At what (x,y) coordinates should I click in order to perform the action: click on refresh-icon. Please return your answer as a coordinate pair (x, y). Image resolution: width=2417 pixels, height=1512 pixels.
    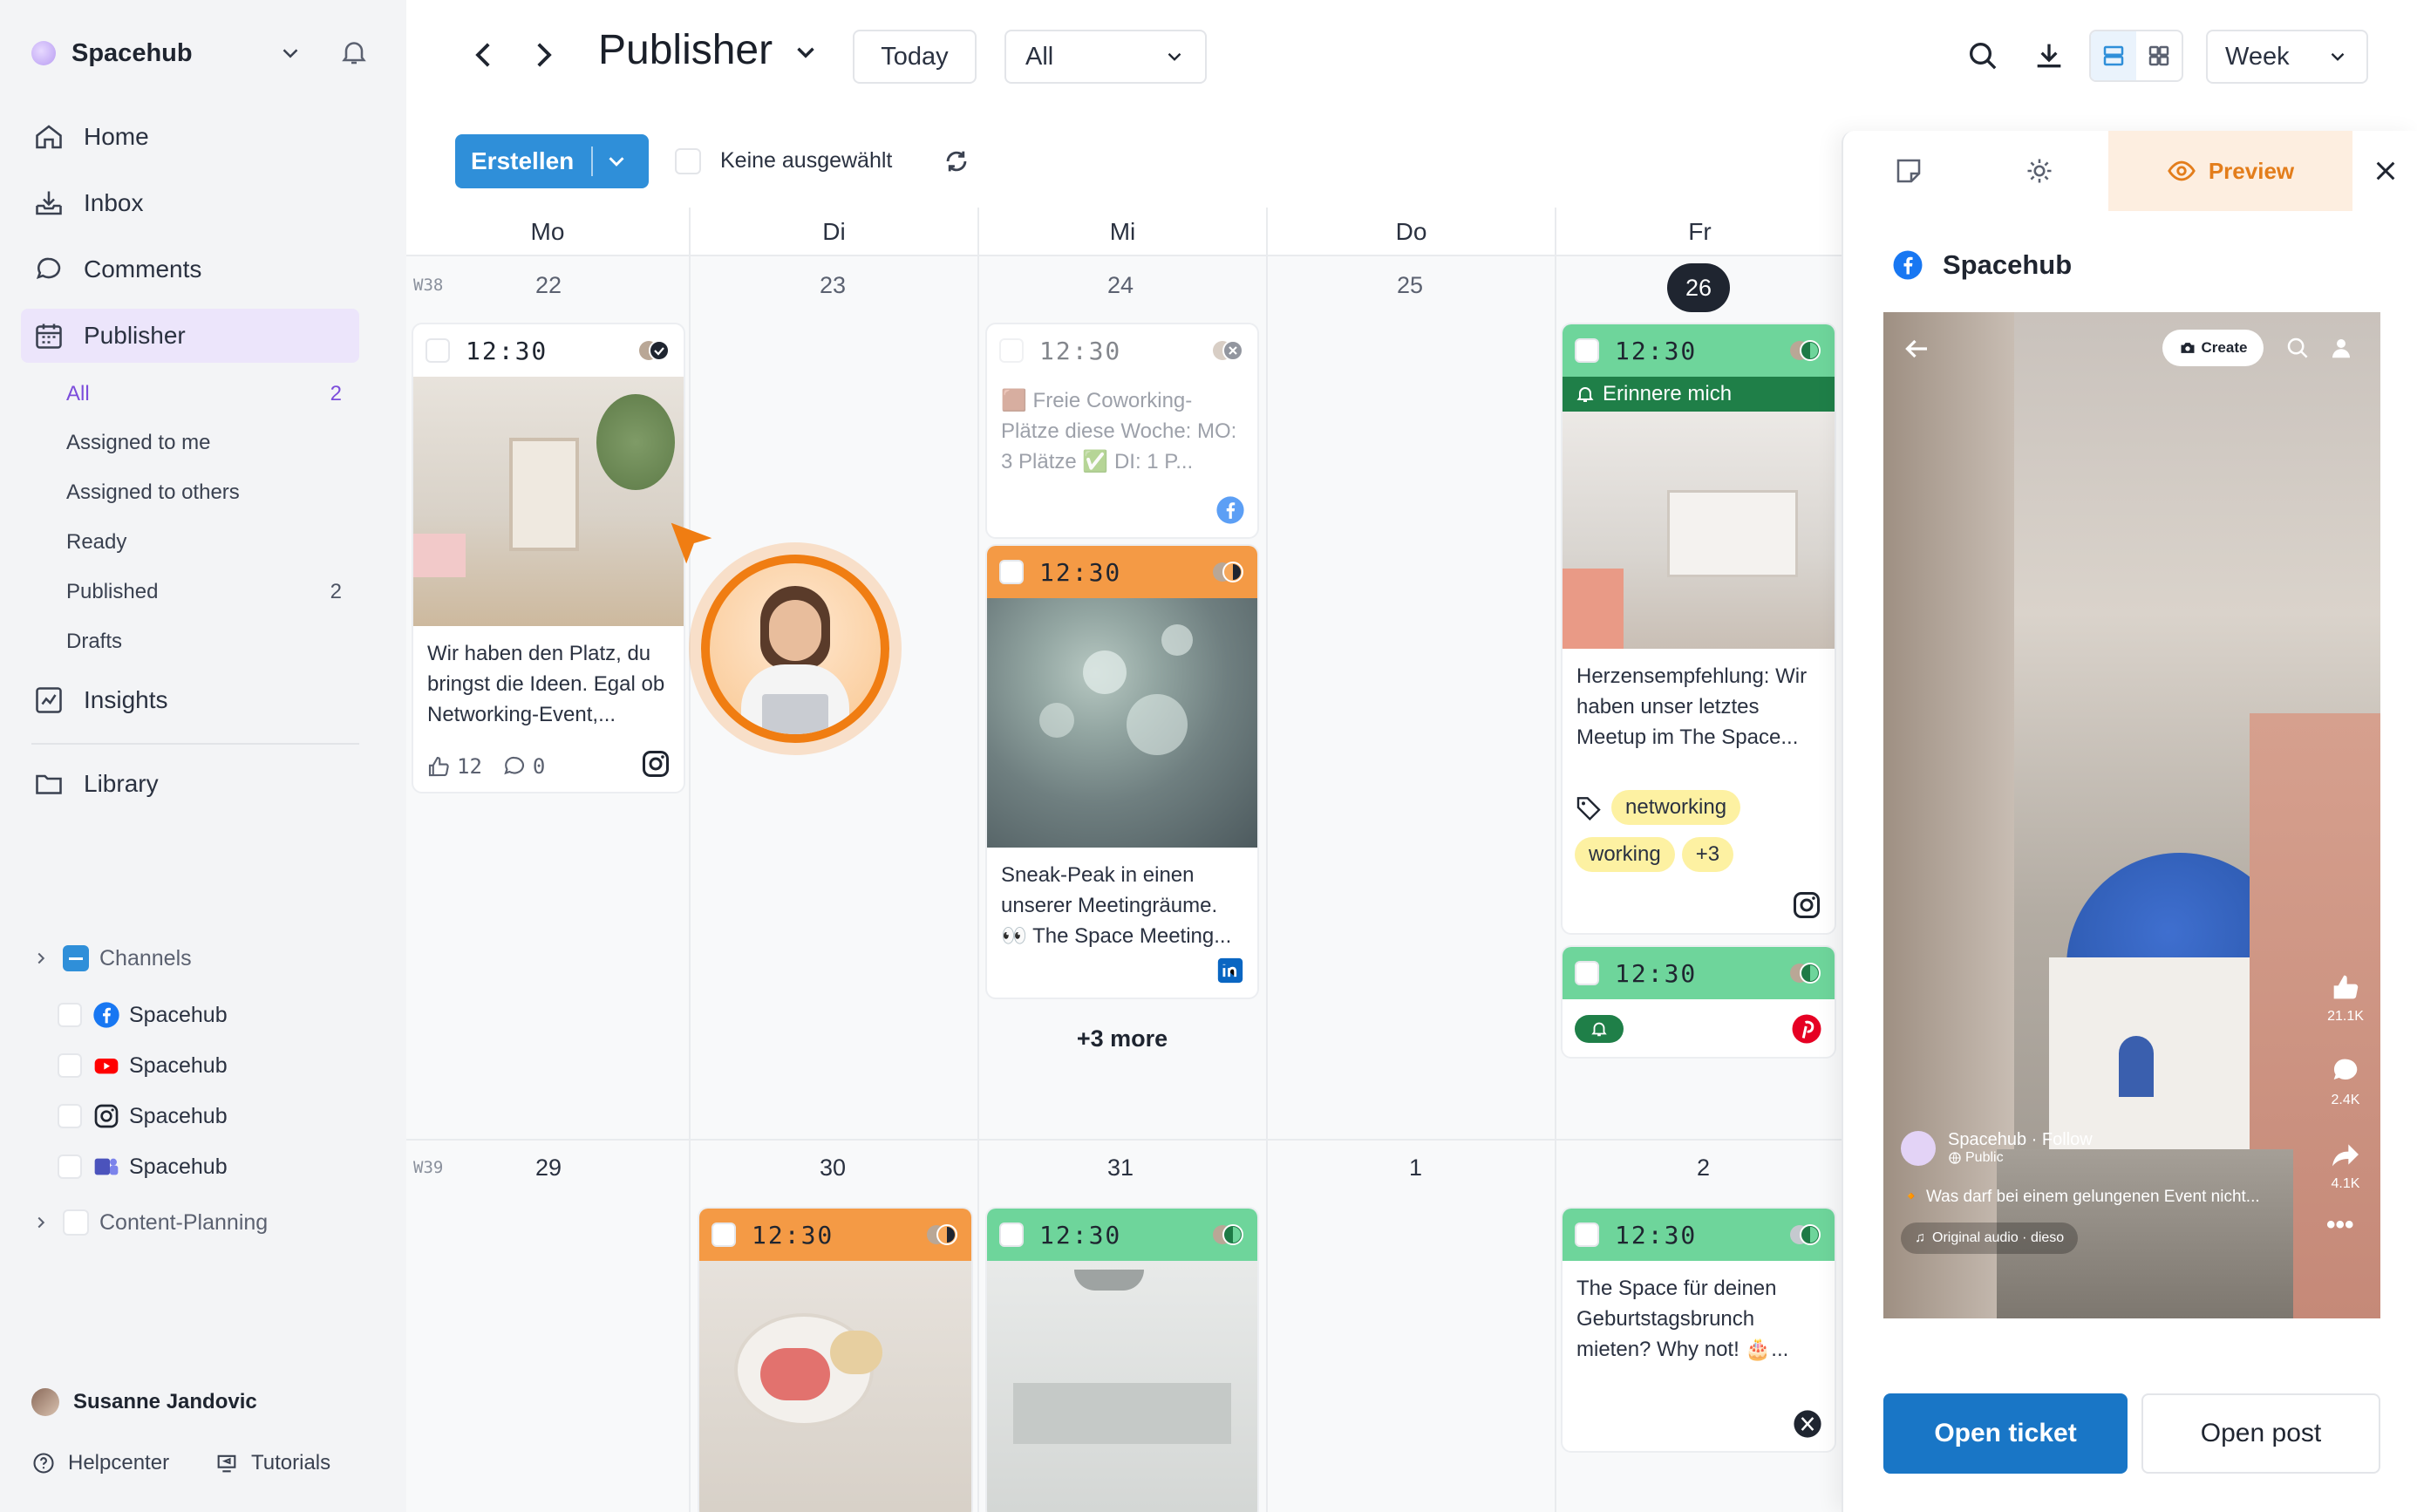
    Looking at the image, I should click on (956, 161).